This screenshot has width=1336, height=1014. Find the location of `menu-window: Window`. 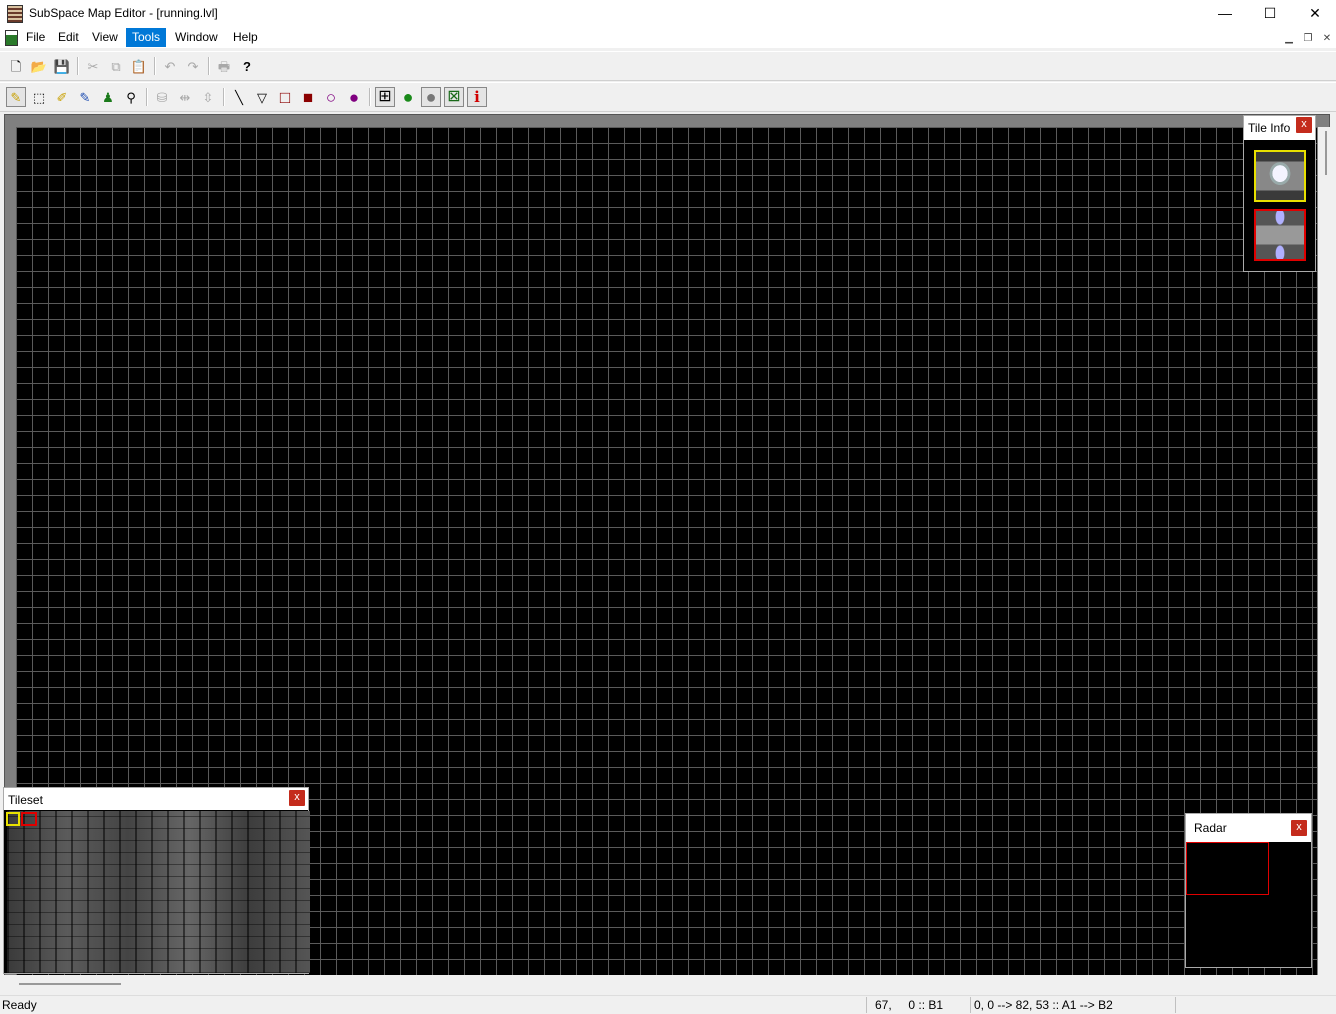

menu-window: Window is located at coordinates (196, 37).